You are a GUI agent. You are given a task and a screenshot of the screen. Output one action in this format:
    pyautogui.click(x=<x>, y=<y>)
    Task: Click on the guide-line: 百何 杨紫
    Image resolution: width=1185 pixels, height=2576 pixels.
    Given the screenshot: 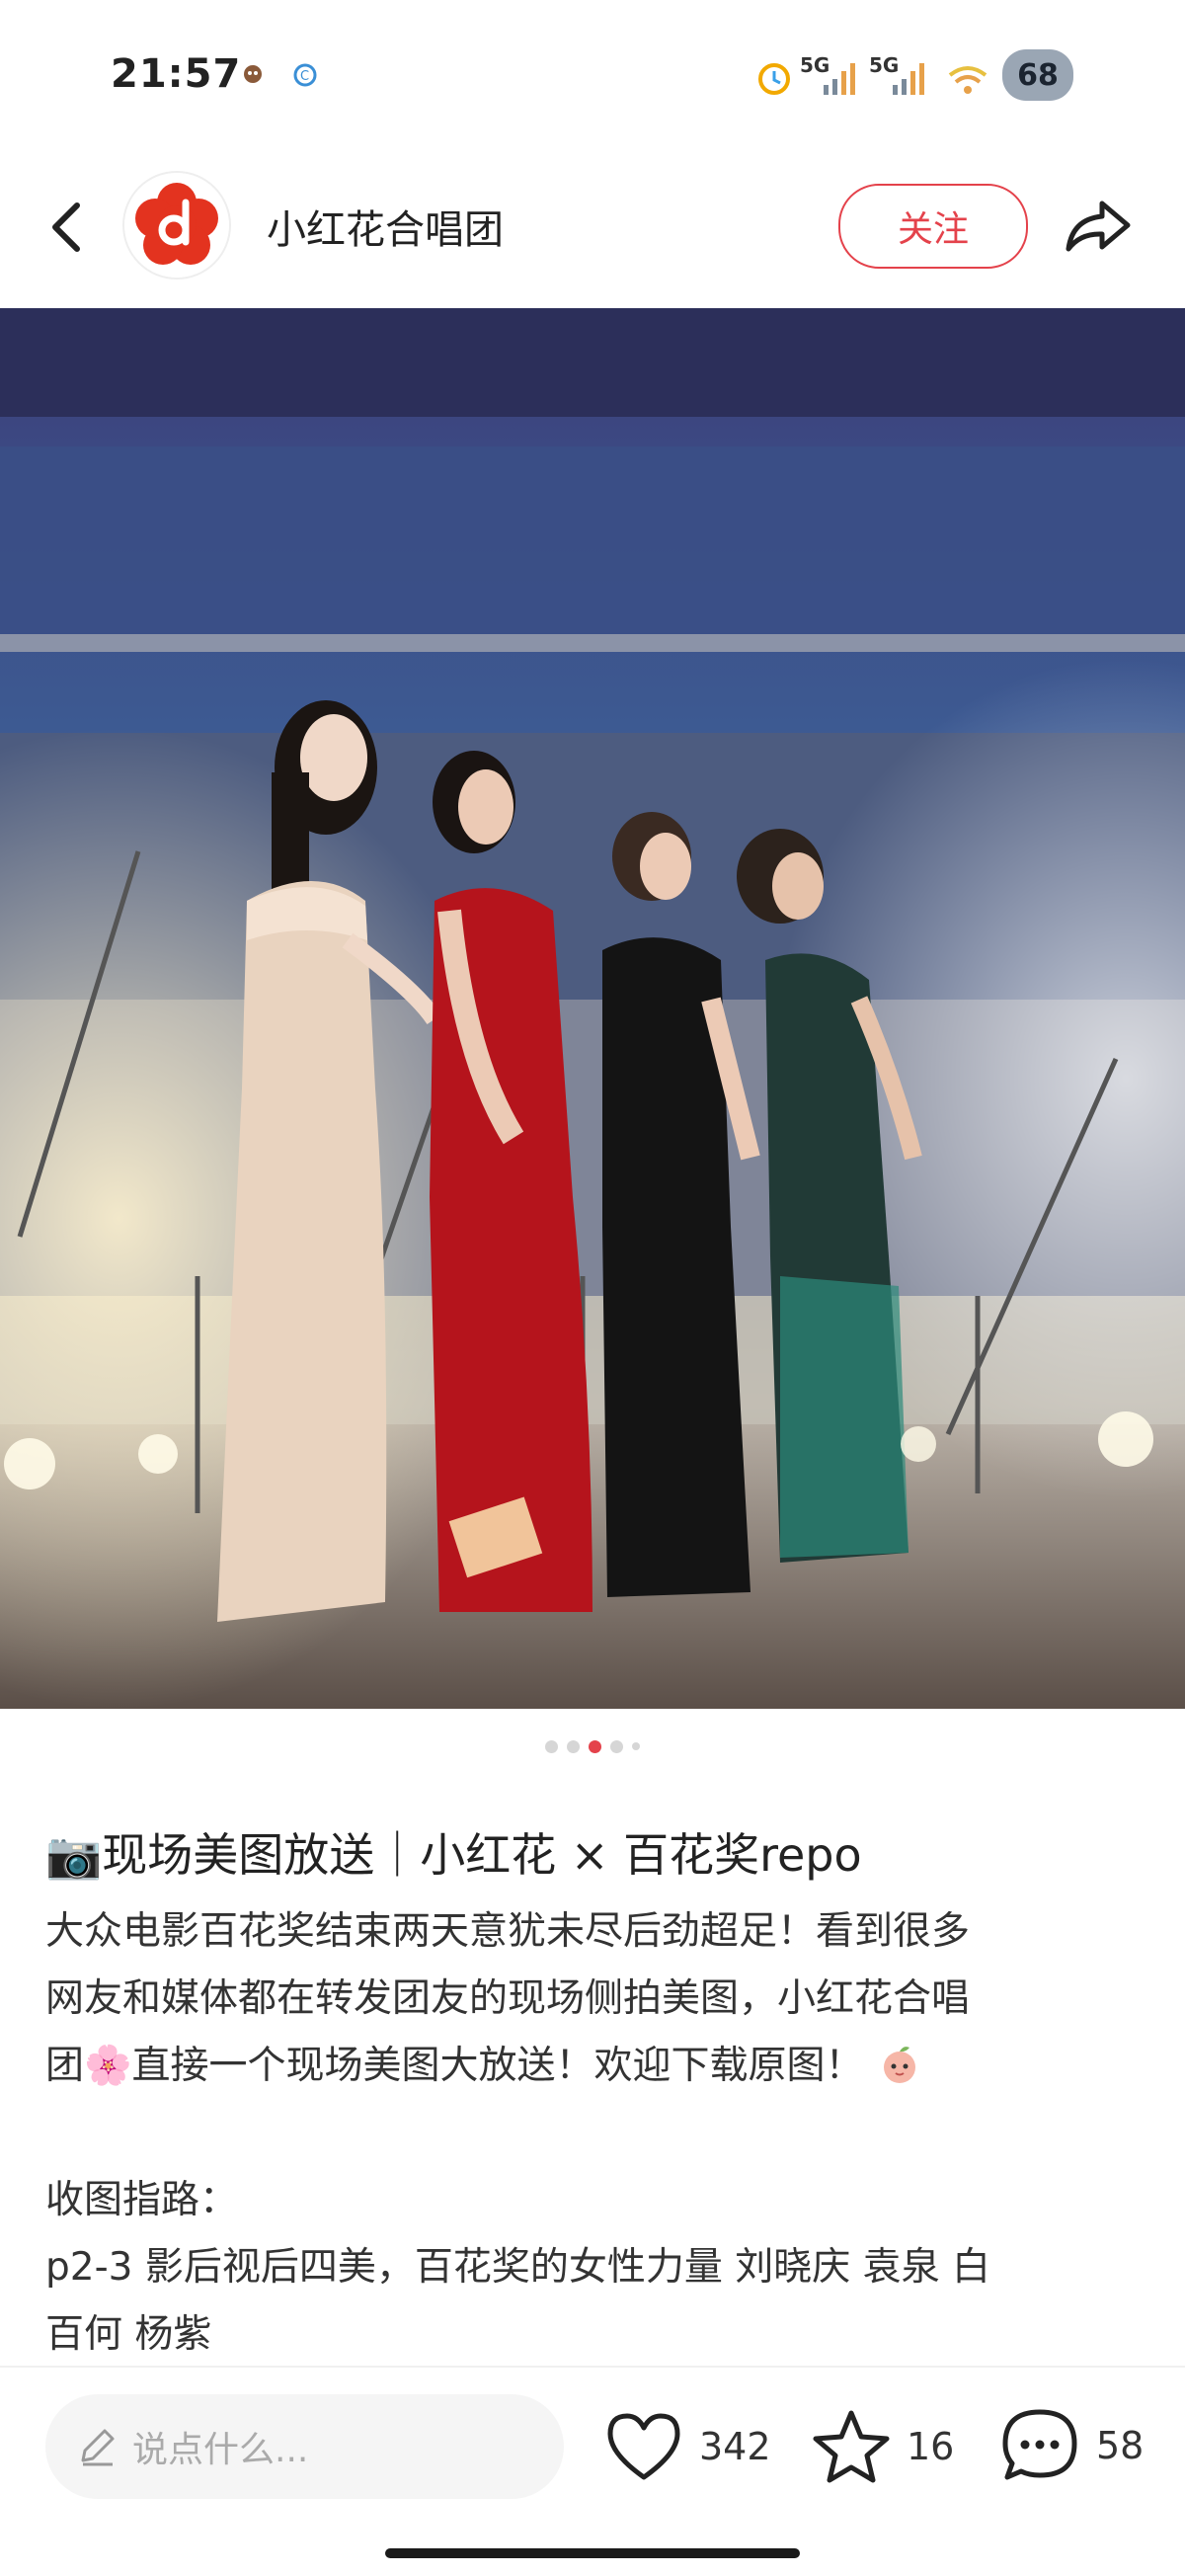 What is the action you would take?
    pyautogui.click(x=128, y=2334)
    